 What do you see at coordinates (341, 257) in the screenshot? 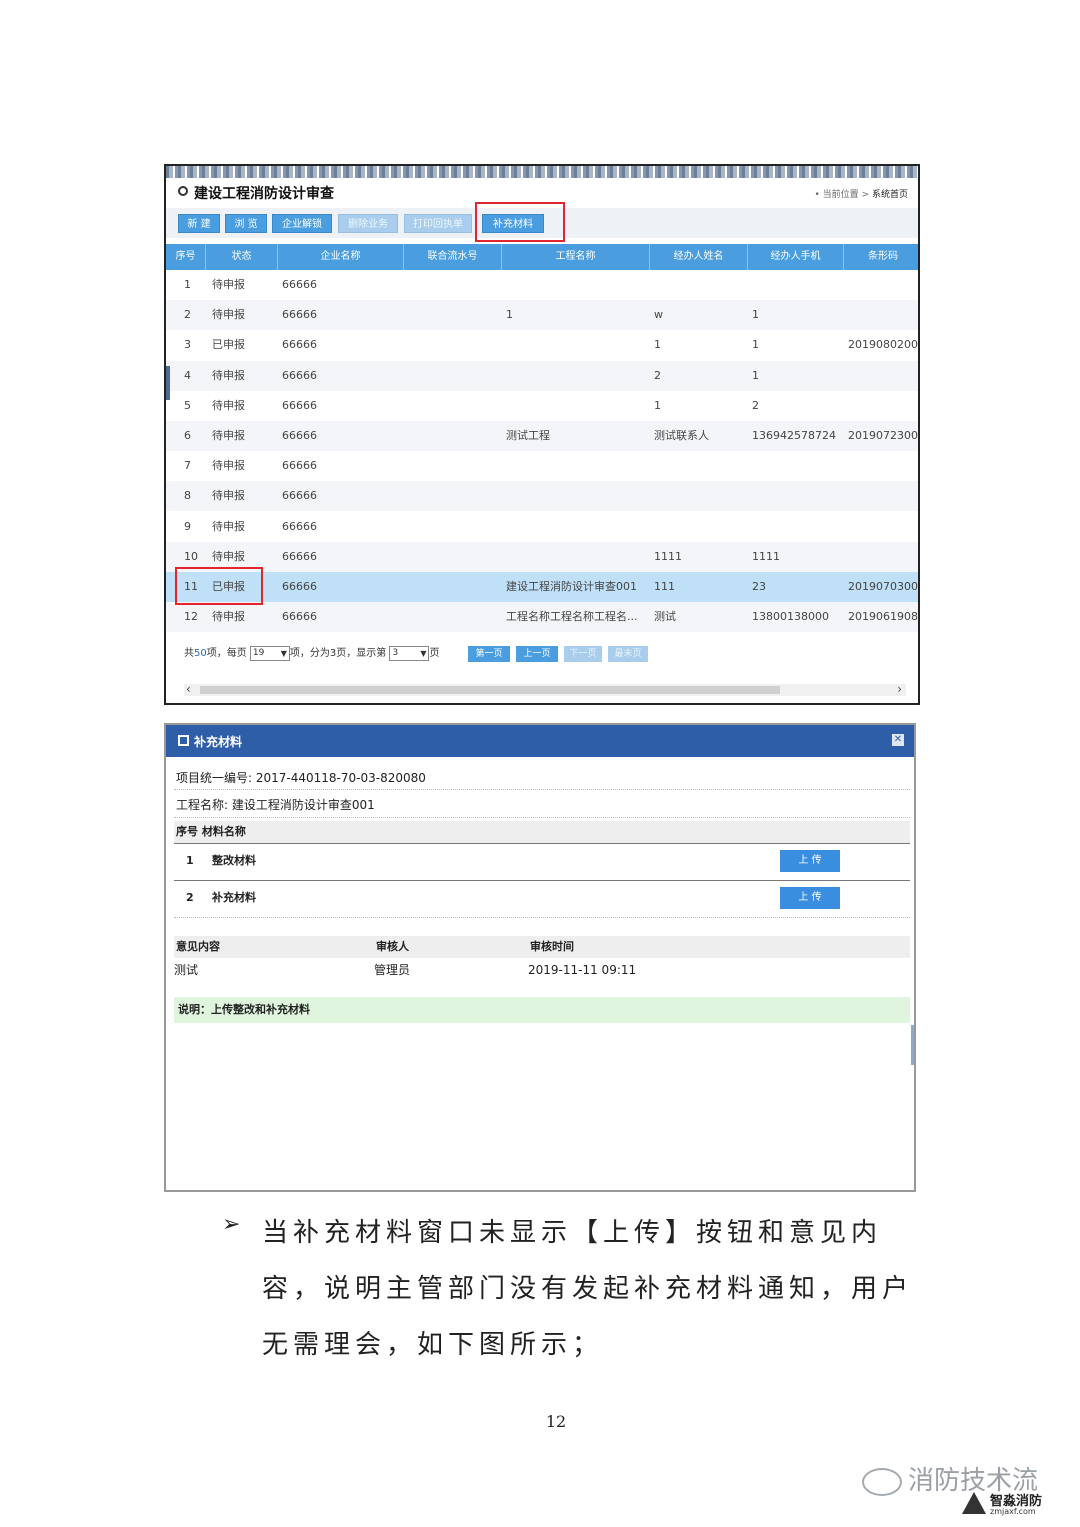
I see `col-header-company: 企业名称` at bounding box center [341, 257].